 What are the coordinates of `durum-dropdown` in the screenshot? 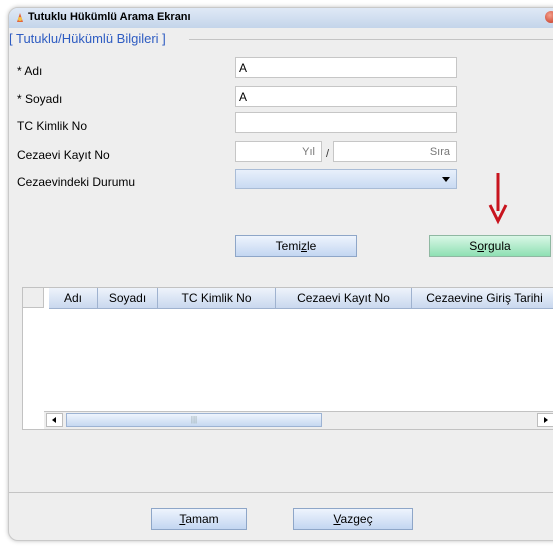 It's located at (346, 179).